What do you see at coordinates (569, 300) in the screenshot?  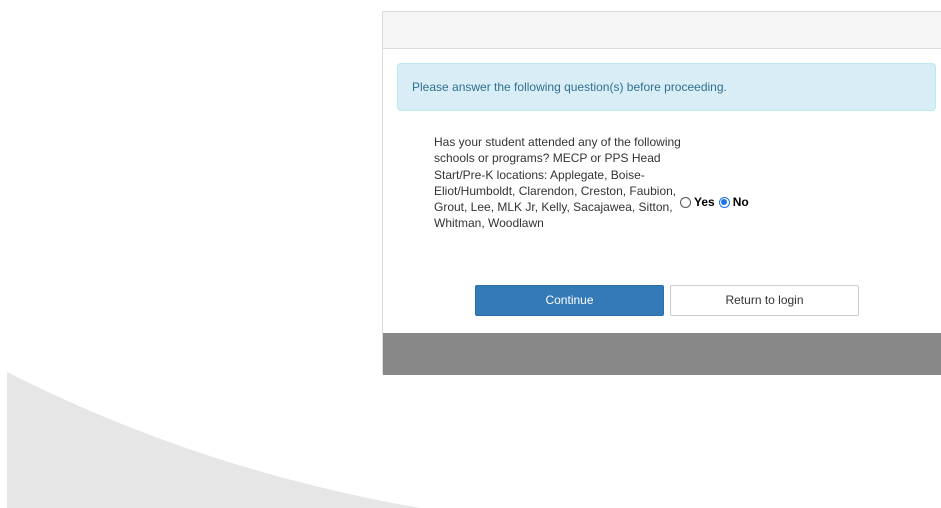 I see `continue-button: Continue` at bounding box center [569, 300].